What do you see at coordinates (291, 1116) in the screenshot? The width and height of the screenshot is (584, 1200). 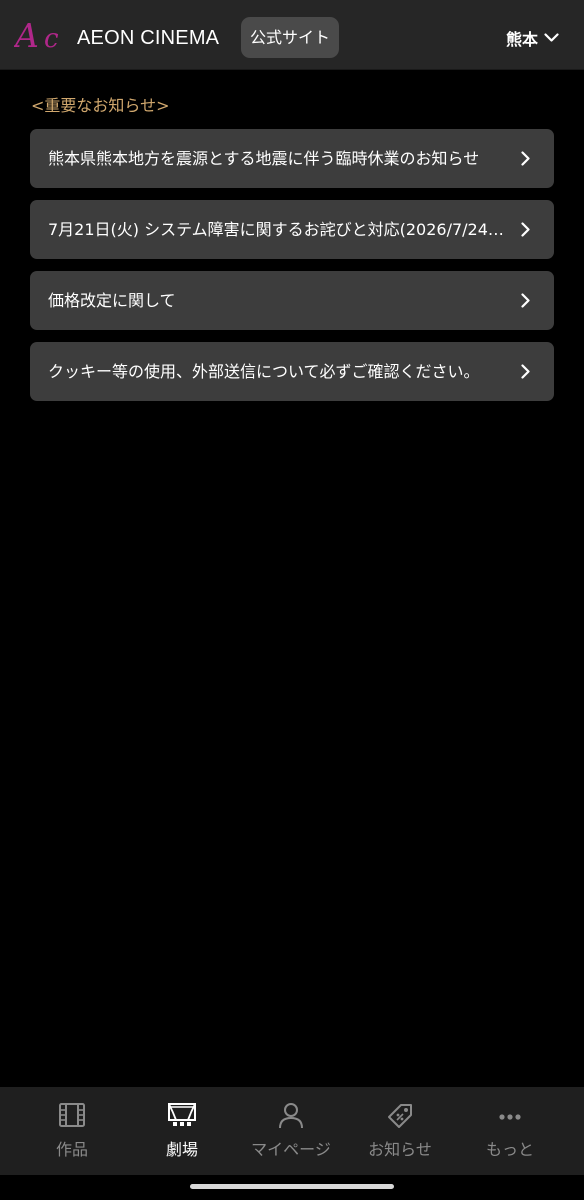 I see `person-icon` at bounding box center [291, 1116].